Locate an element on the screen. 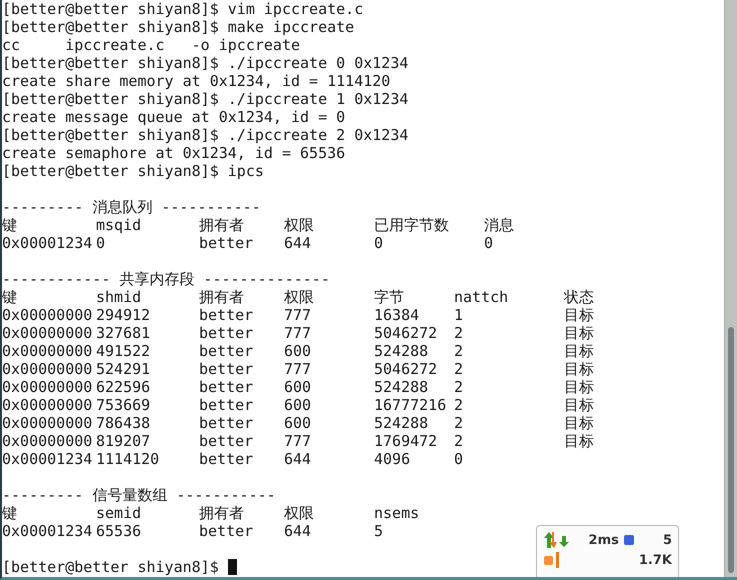  table-cell: 16777216 is located at coordinates (410, 405).